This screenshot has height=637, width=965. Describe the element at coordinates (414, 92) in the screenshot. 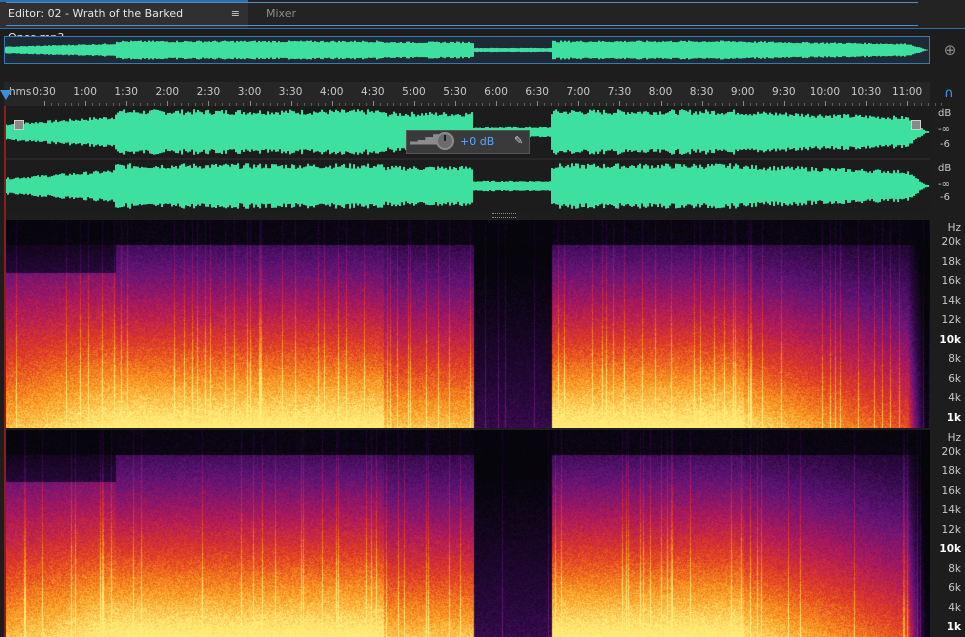

I see `ruler-tick-label: 5:00` at that location.